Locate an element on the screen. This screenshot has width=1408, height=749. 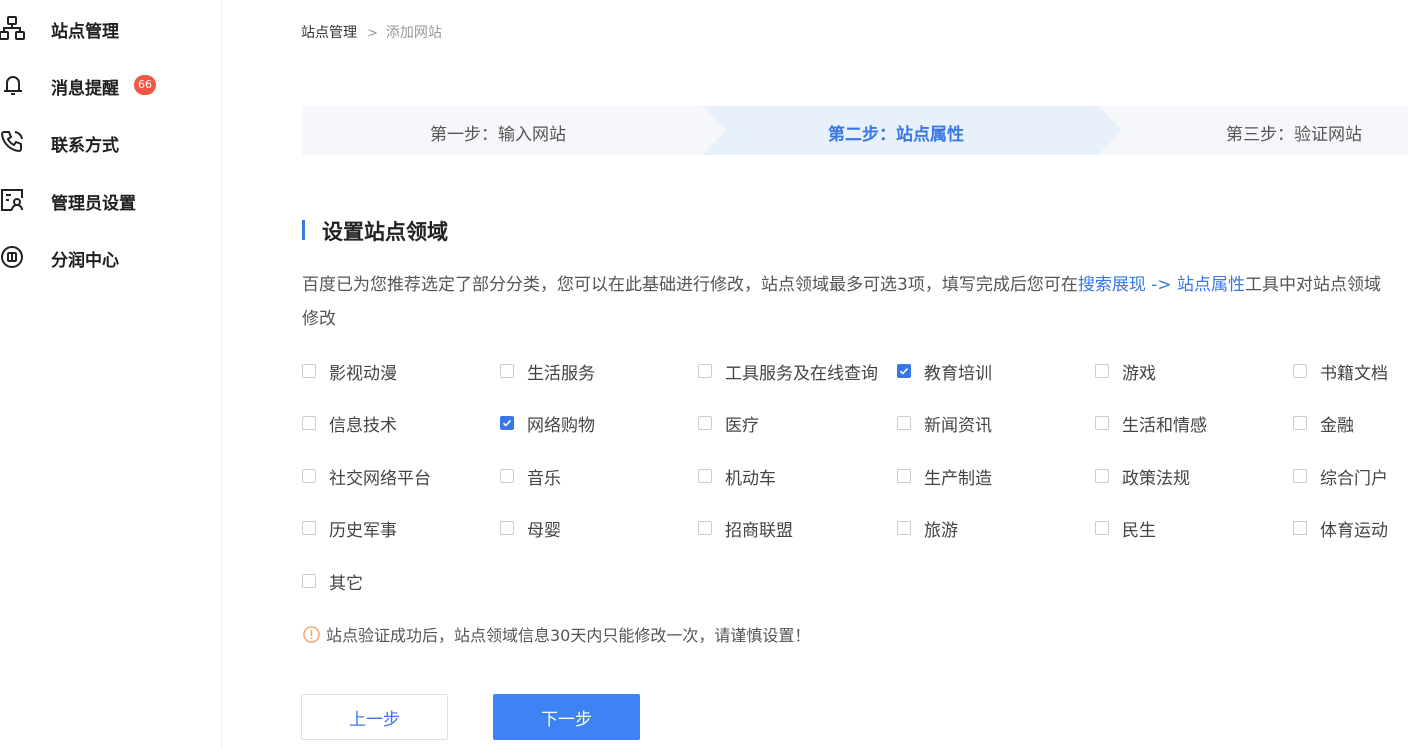
check-icon is located at coordinates (904, 371).